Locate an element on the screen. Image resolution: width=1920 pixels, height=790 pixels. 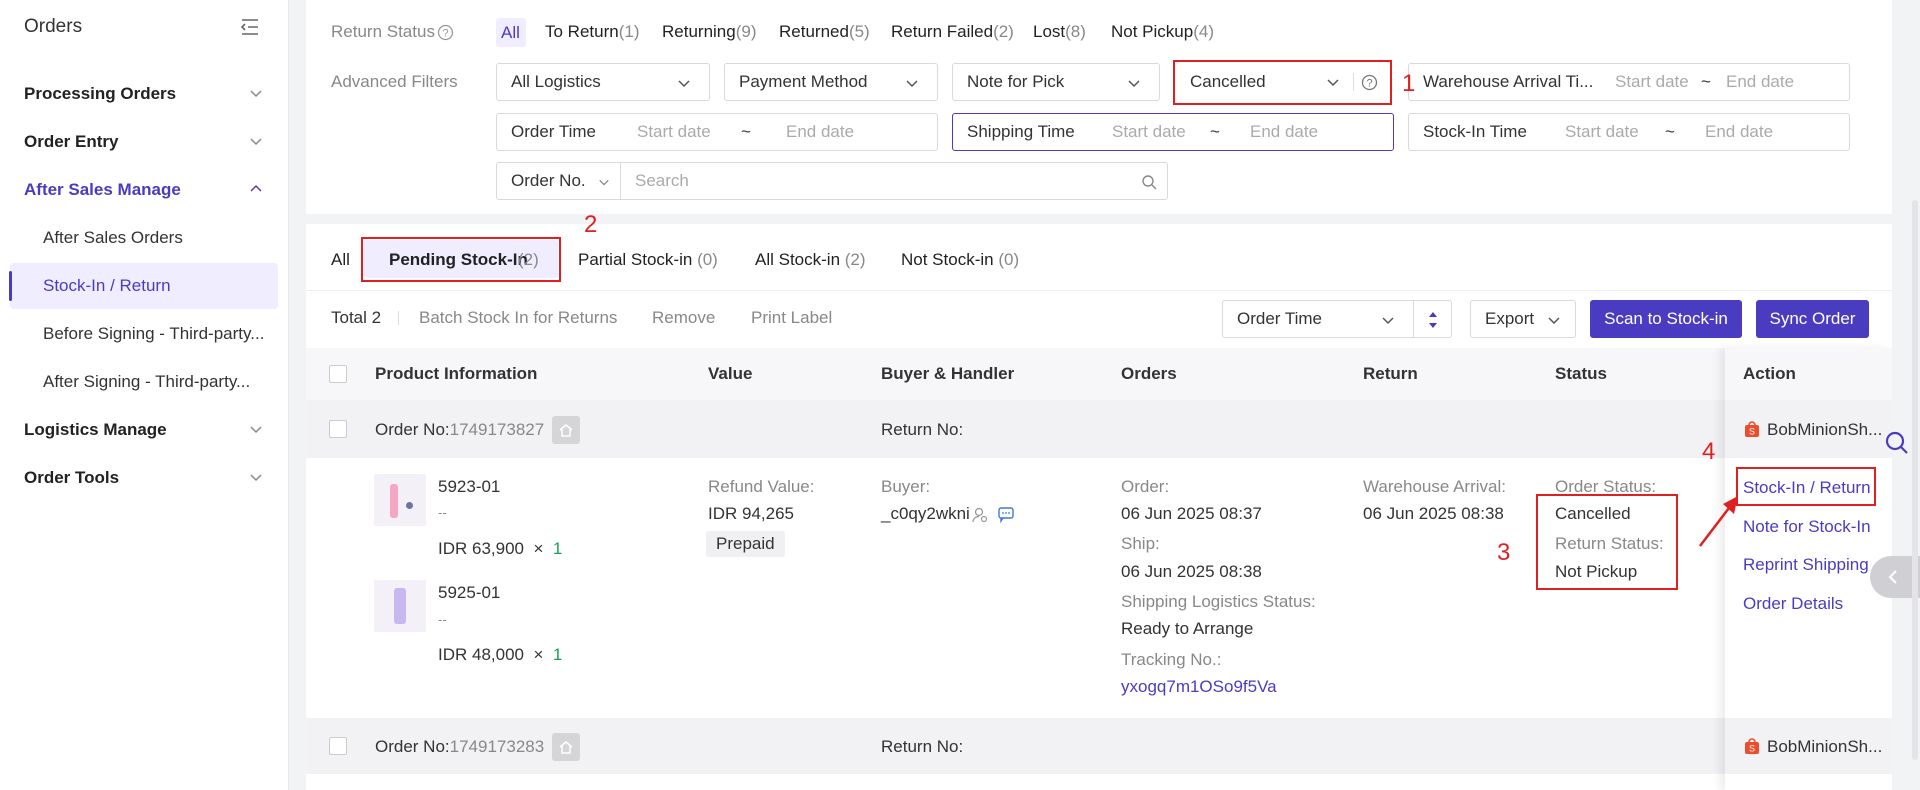
sidebar-subitem-after-sales-orders: After Sales Orders is located at coordinates (144, 238).